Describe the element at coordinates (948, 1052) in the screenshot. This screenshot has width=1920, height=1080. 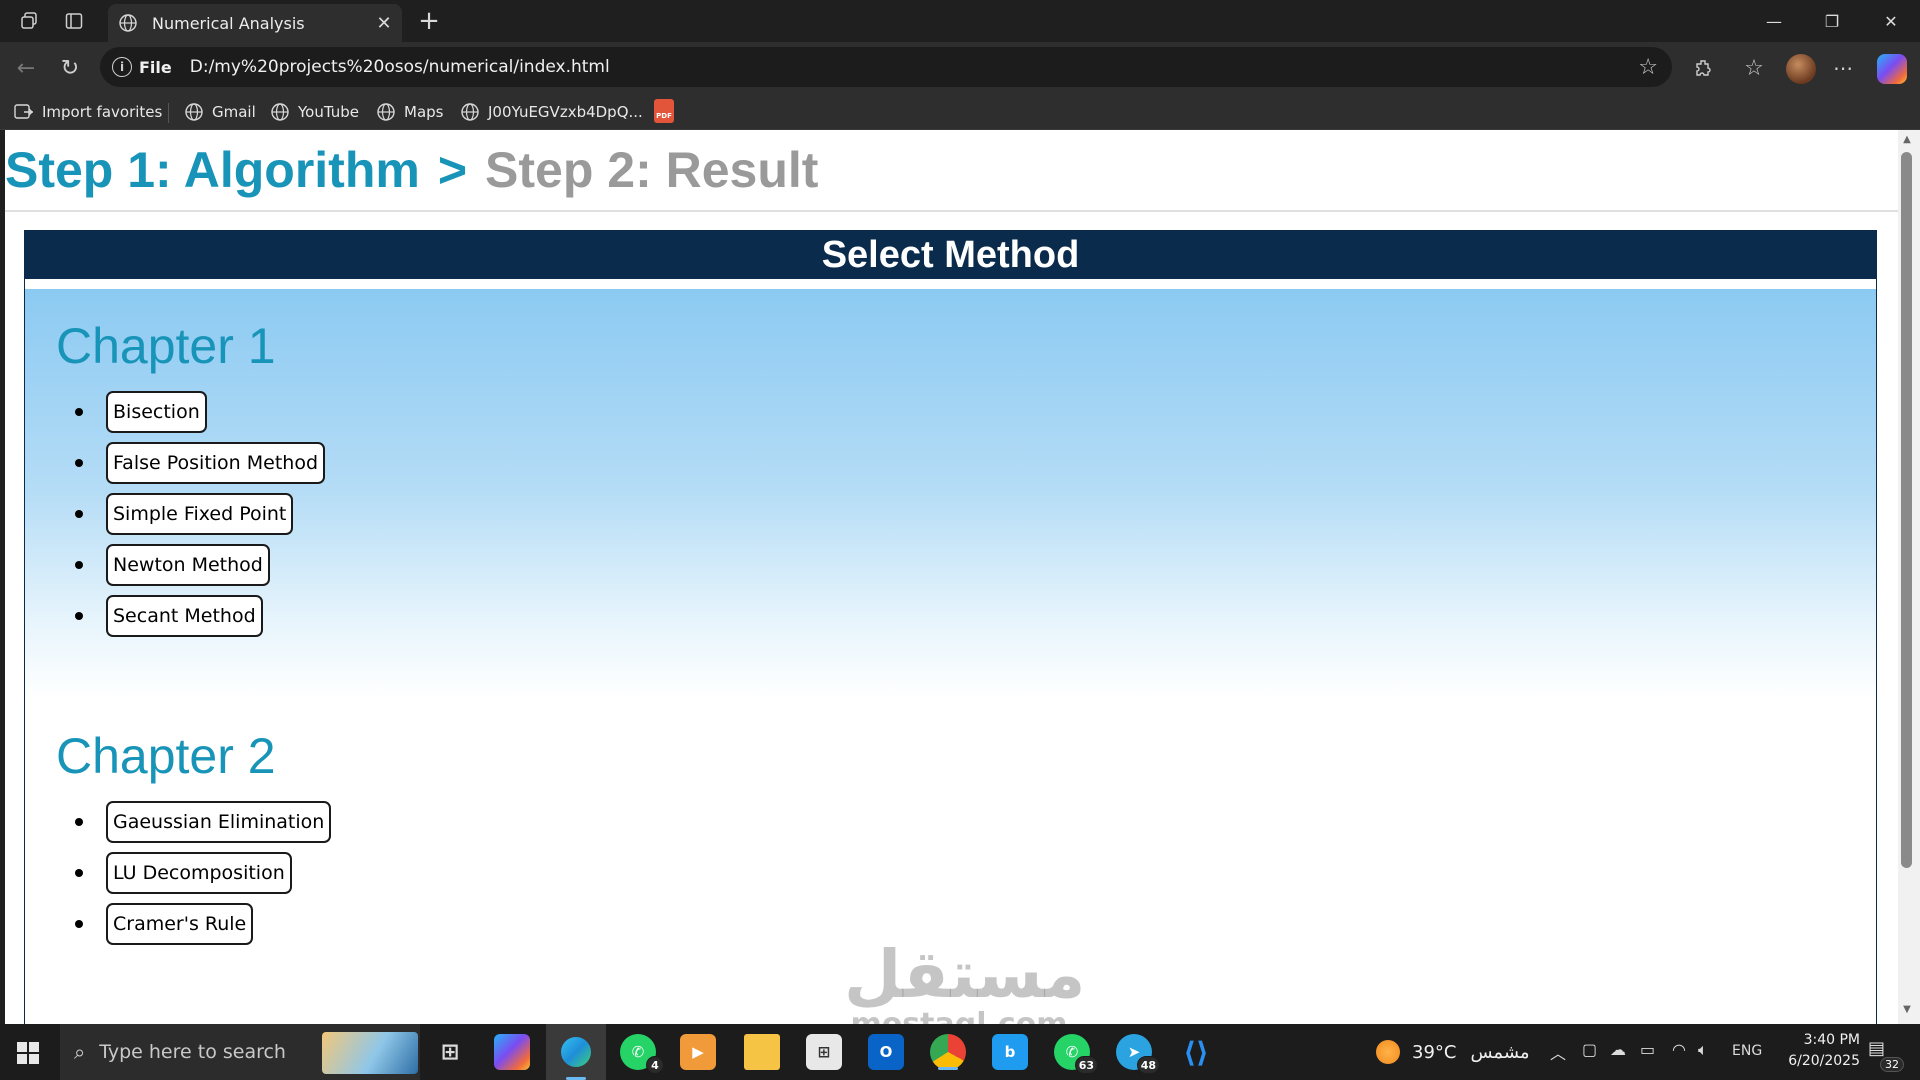
I see `chrome-icon` at that location.